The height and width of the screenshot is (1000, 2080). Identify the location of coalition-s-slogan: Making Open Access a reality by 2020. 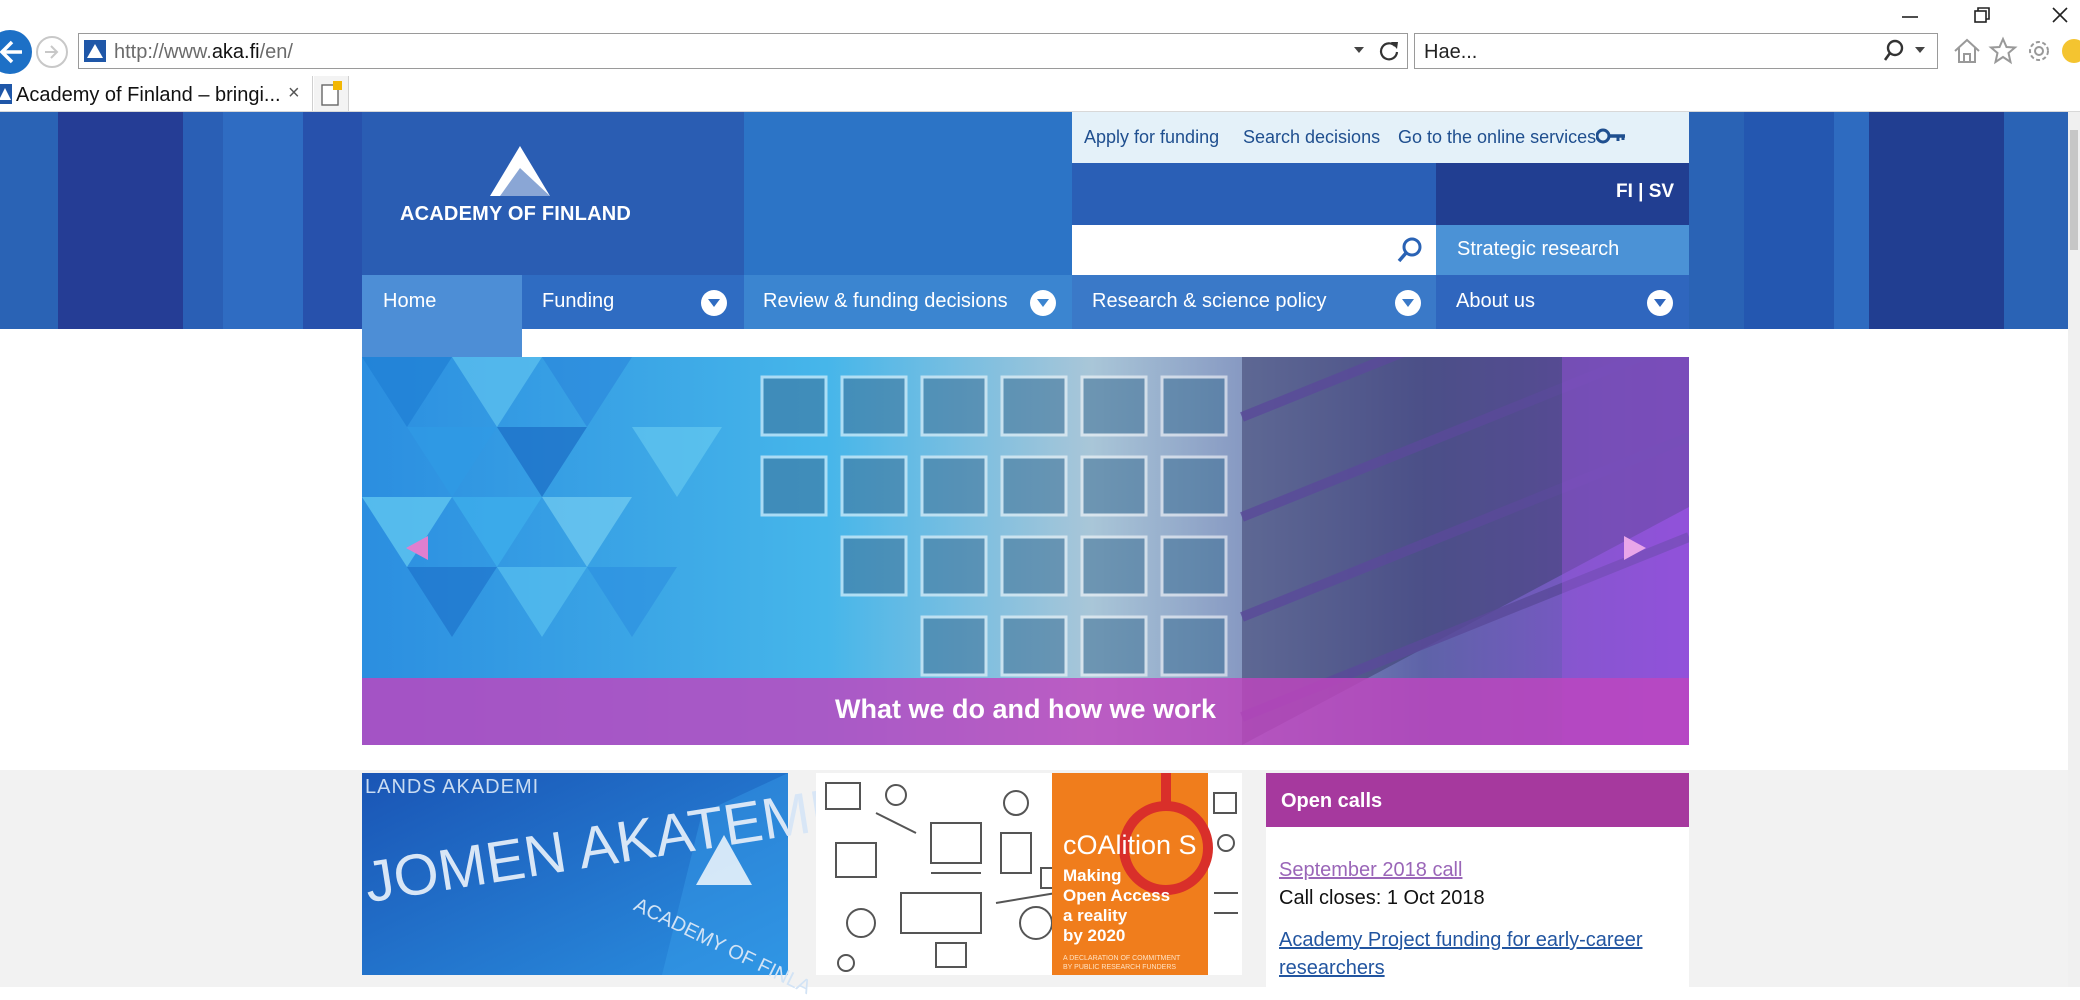
(1116, 906).